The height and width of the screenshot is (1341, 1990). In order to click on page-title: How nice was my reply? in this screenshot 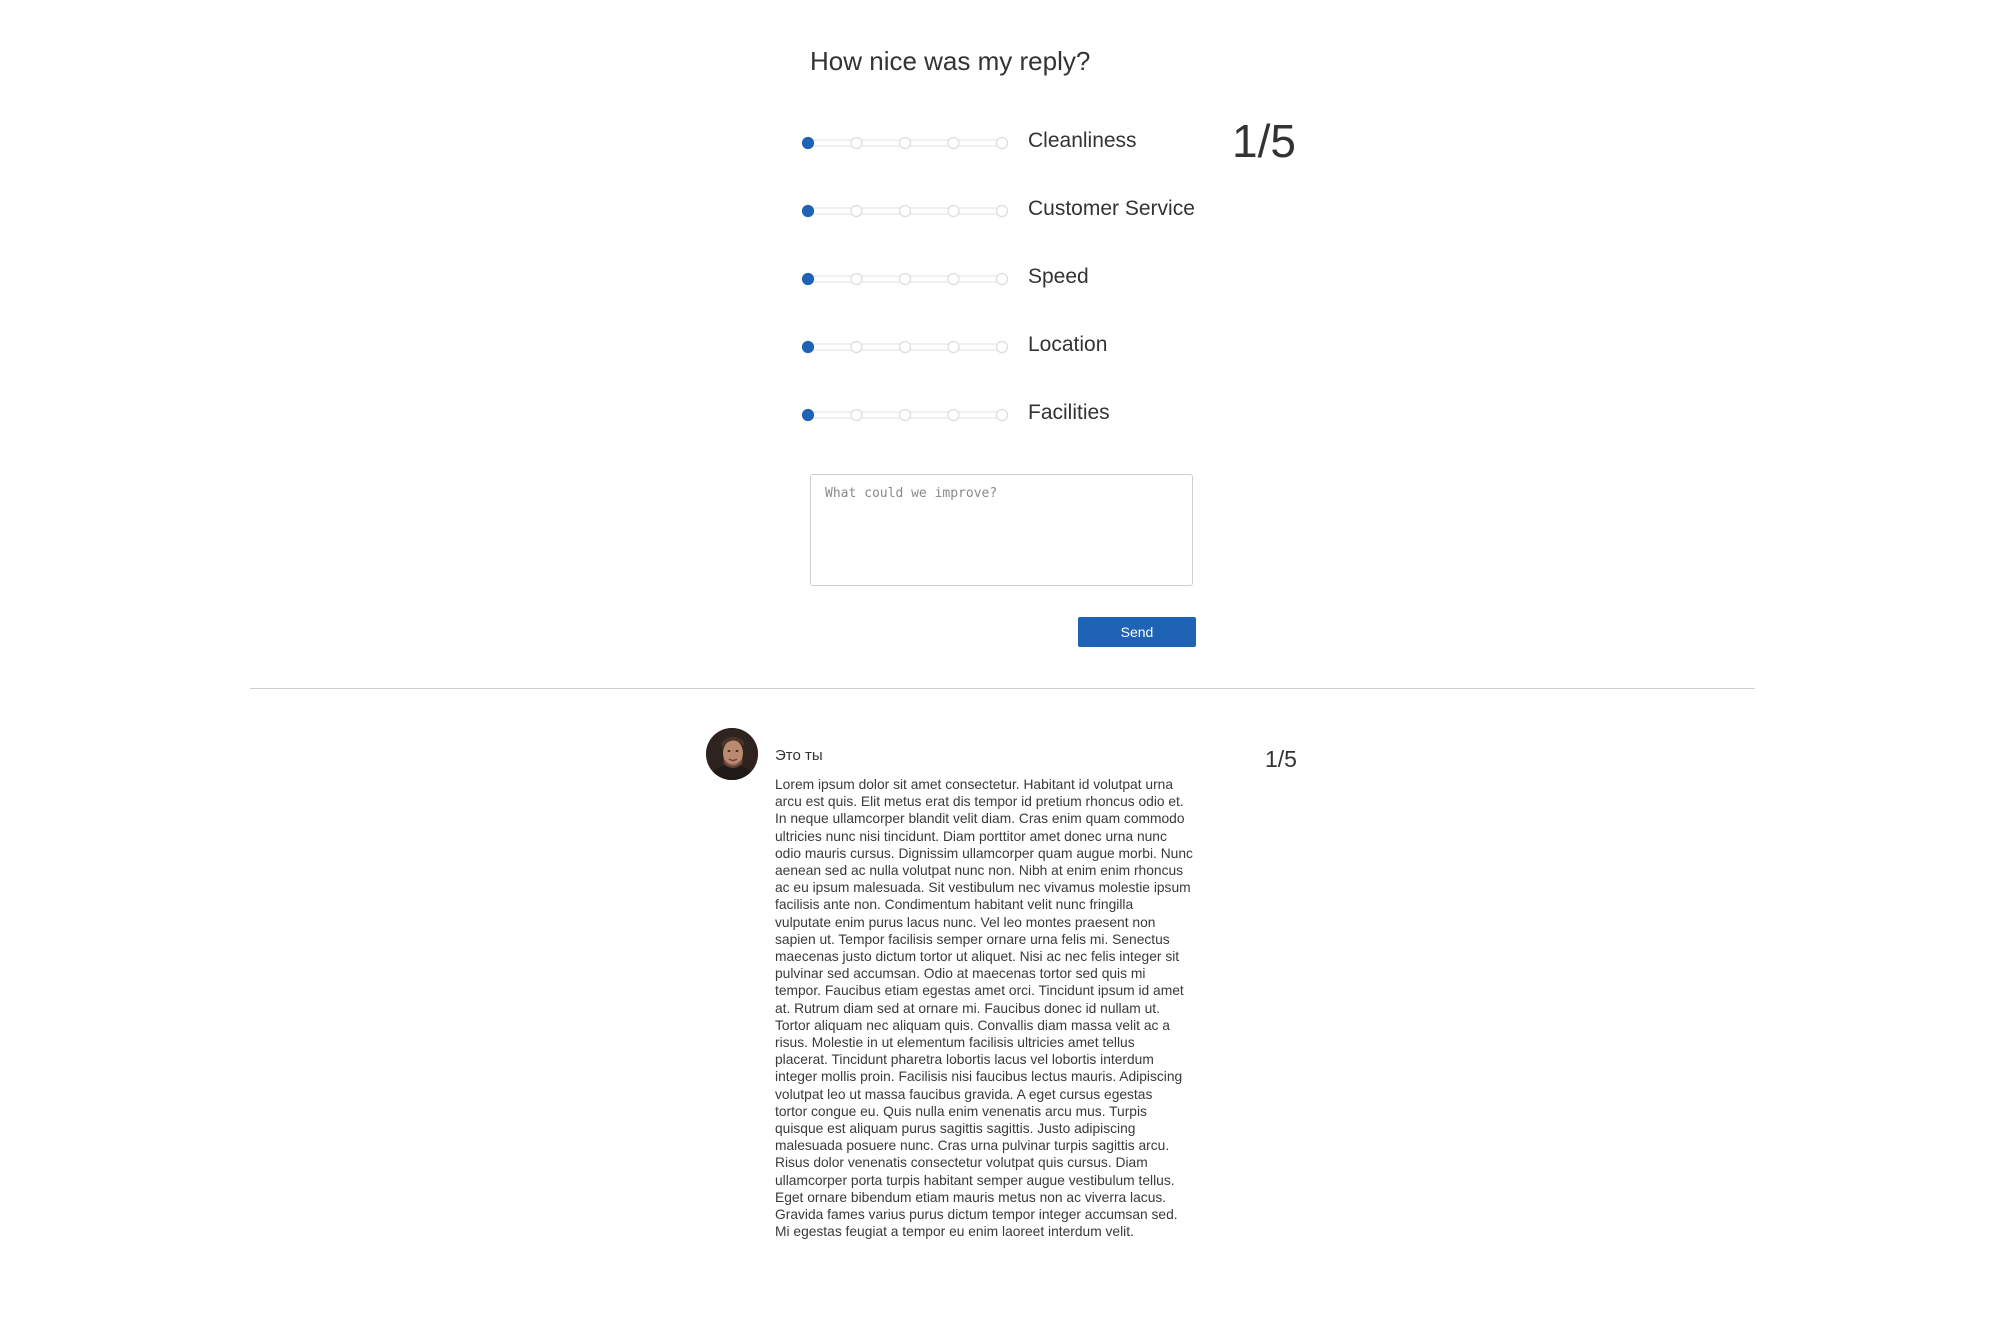, I will do `click(950, 61)`.